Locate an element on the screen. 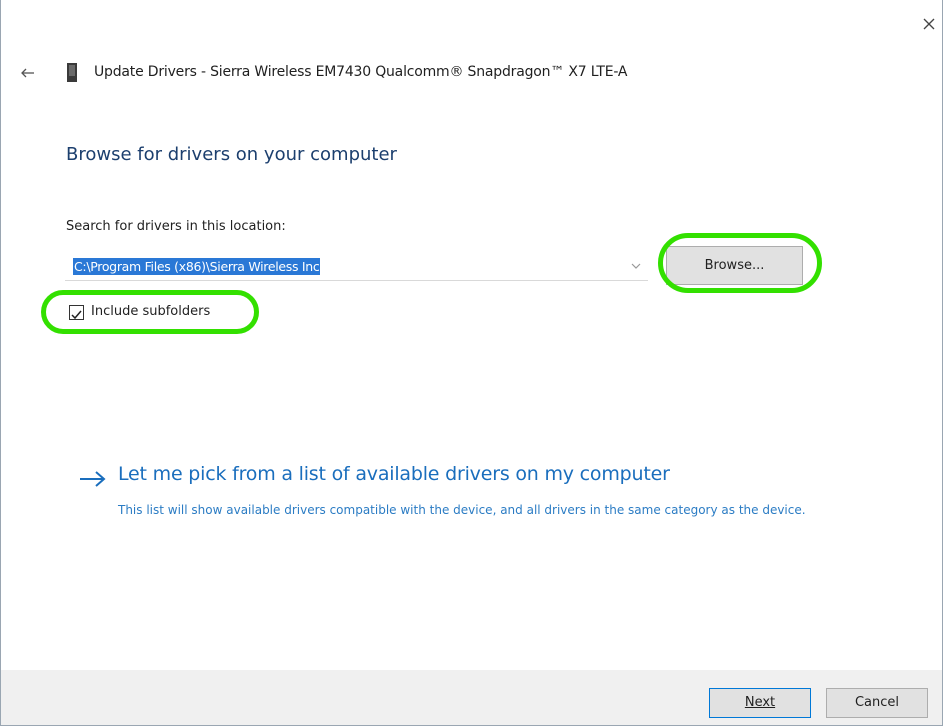 Image resolution: width=943 pixels, height=727 pixels. back-button is located at coordinates (28, 73).